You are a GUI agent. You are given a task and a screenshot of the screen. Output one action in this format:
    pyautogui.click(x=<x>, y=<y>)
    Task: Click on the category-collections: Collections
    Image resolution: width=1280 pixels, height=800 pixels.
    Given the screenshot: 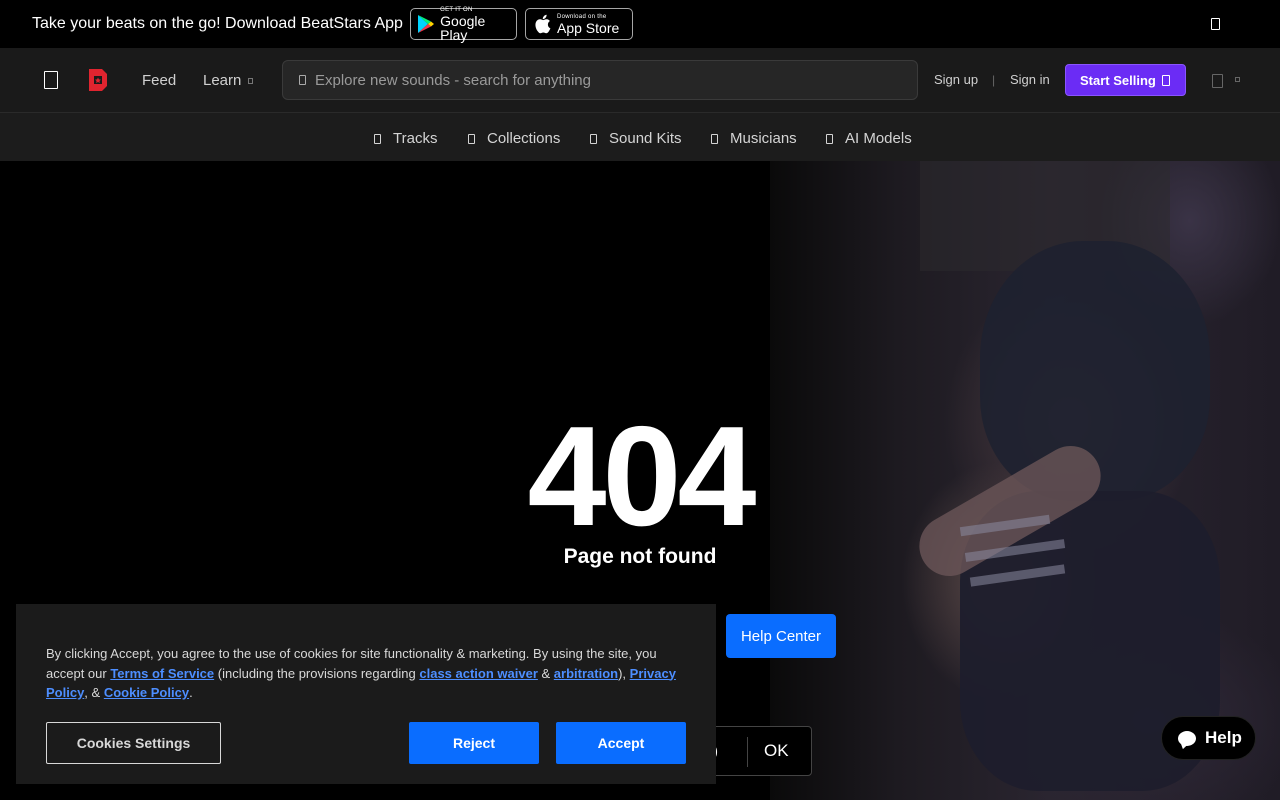 What is the action you would take?
    pyautogui.click(x=514, y=138)
    